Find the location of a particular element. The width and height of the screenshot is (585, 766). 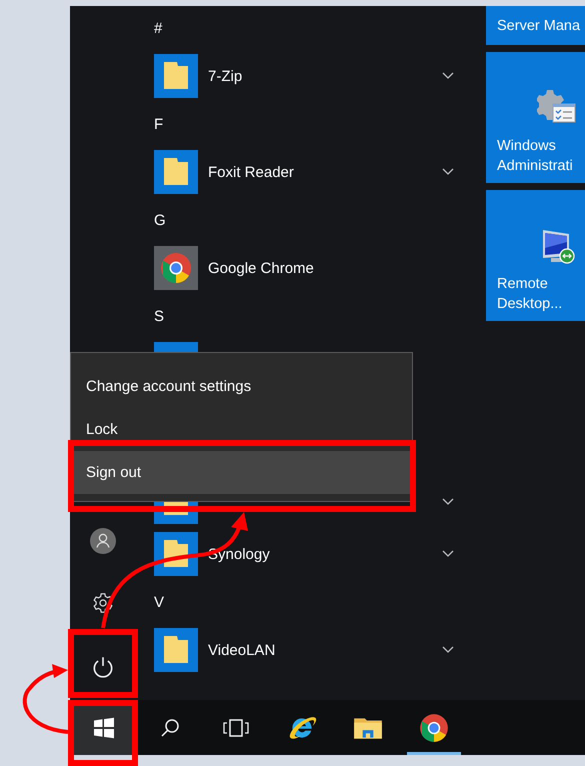

group-letter: G is located at coordinates (160, 220).